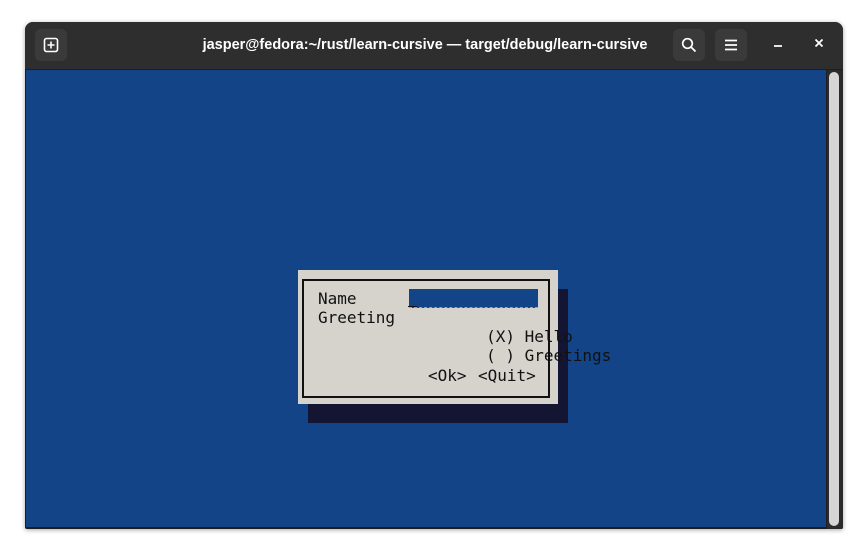 The height and width of the screenshot is (557, 868). I want to click on search-button, so click(689, 45).